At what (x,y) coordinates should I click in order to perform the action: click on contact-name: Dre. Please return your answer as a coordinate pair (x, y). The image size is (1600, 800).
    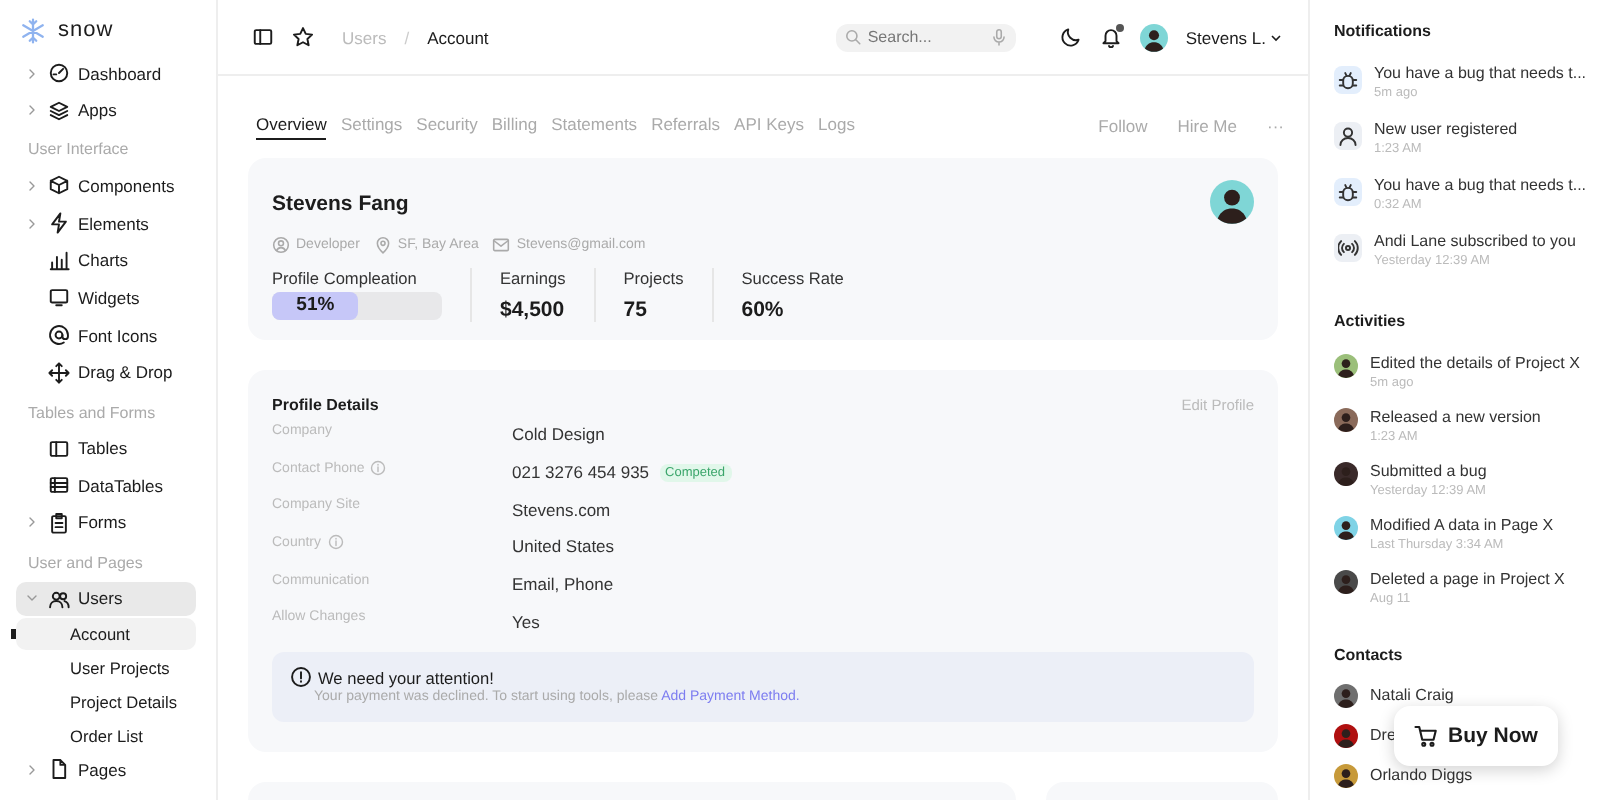
    Looking at the image, I should click on (1383, 735).